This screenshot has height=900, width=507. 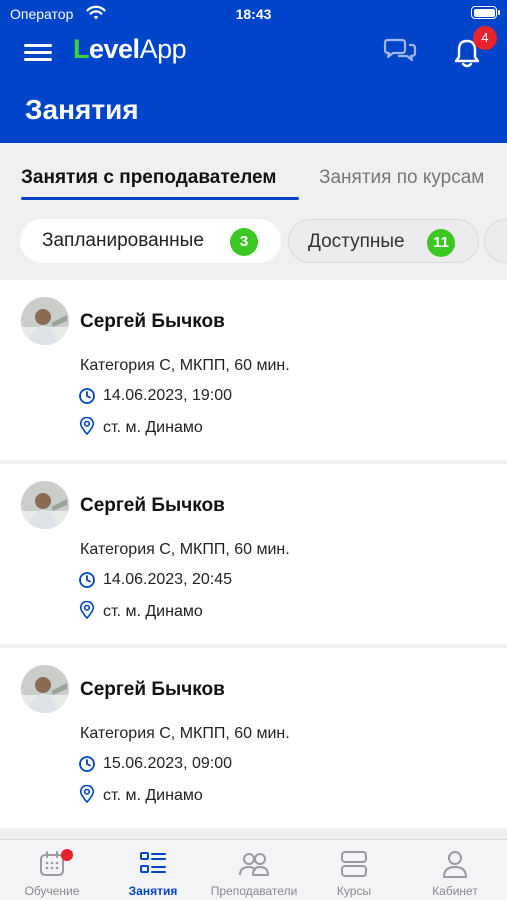 What do you see at coordinates (168, 395) in the screenshot?
I see `lesson-datetime: 14.06.2023, 19:00` at bounding box center [168, 395].